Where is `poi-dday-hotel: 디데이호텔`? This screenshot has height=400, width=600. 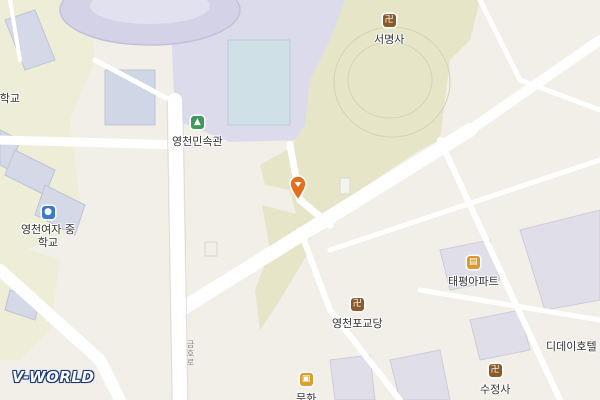
poi-dday-hotel: 디데이호텔 is located at coordinates (571, 344).